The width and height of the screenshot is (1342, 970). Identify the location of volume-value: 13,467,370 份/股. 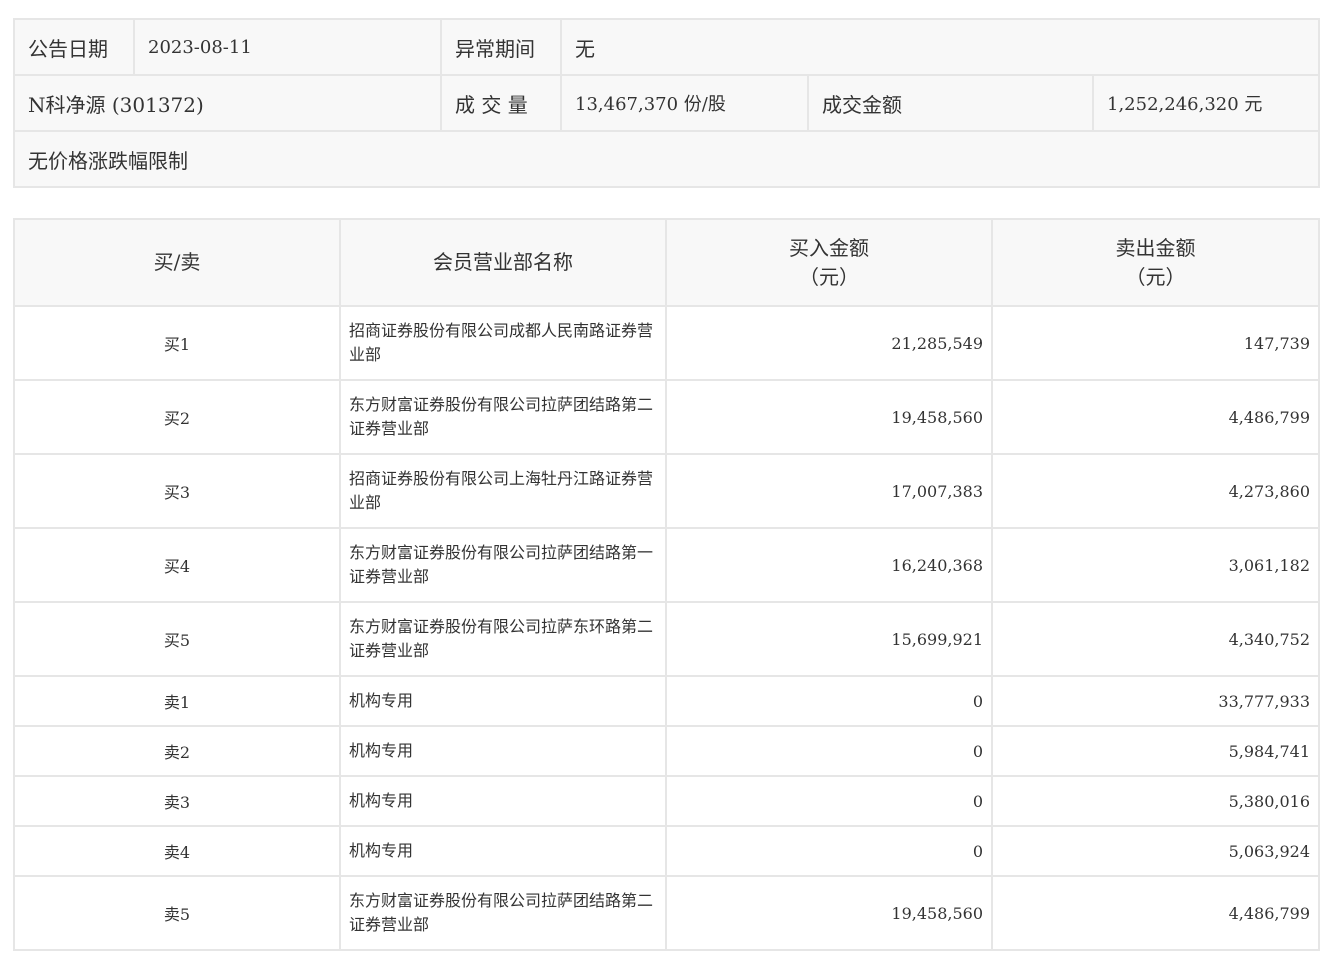
(684, 103).